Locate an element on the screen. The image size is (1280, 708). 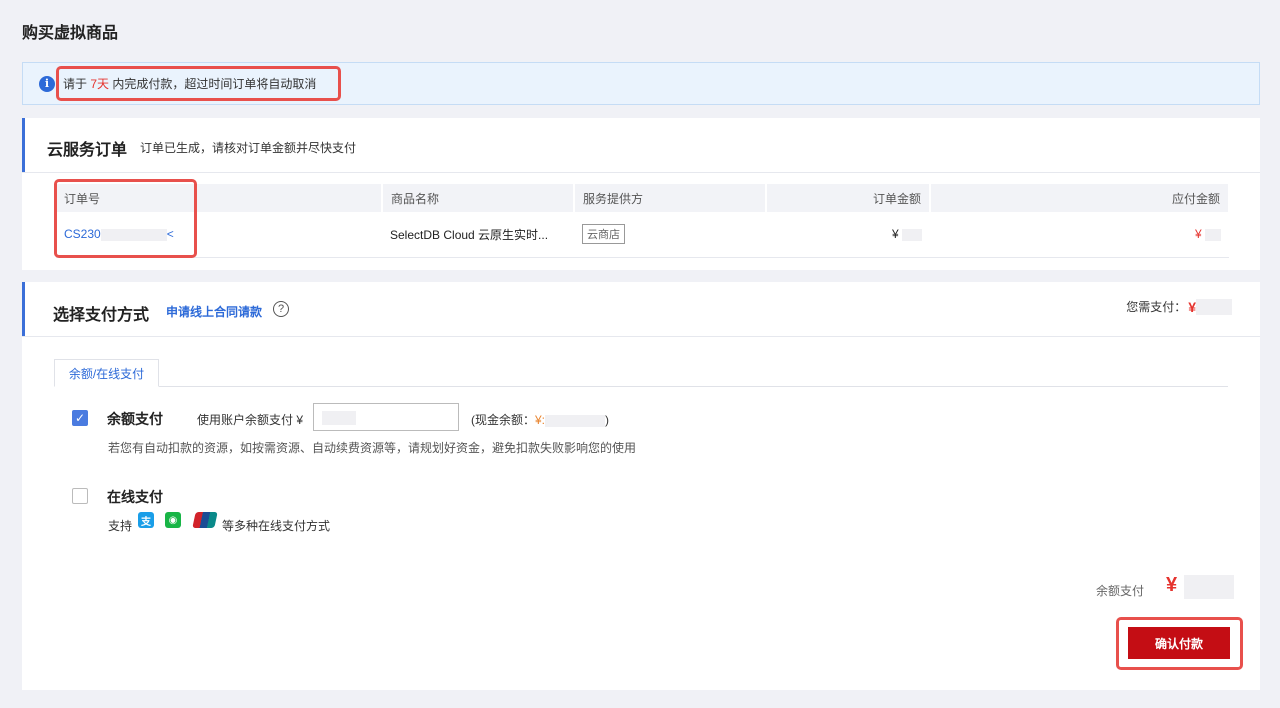
online-pay-checkbox is located at coordinates (80, 496).